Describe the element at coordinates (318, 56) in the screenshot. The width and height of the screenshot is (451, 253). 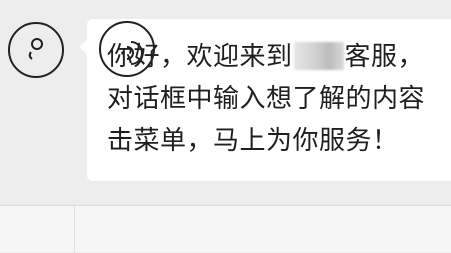
I see `redacted-name` at that location.